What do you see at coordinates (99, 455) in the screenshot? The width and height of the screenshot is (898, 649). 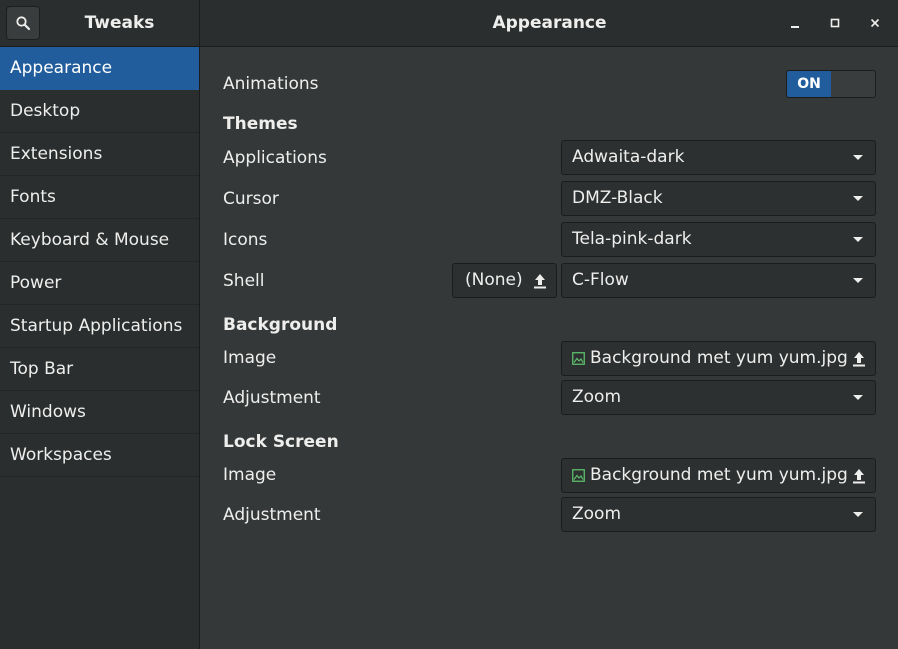 I see `sidebar-item-workspaces: Workspaces` at bounding box center [99, 455].